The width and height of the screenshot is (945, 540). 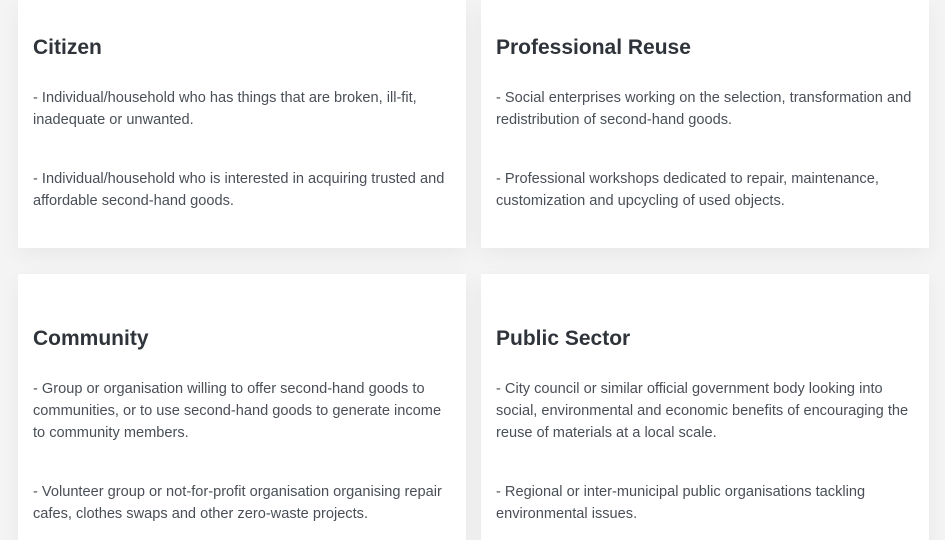 I want to click on card-title: Community, so click(x=91, y=338).